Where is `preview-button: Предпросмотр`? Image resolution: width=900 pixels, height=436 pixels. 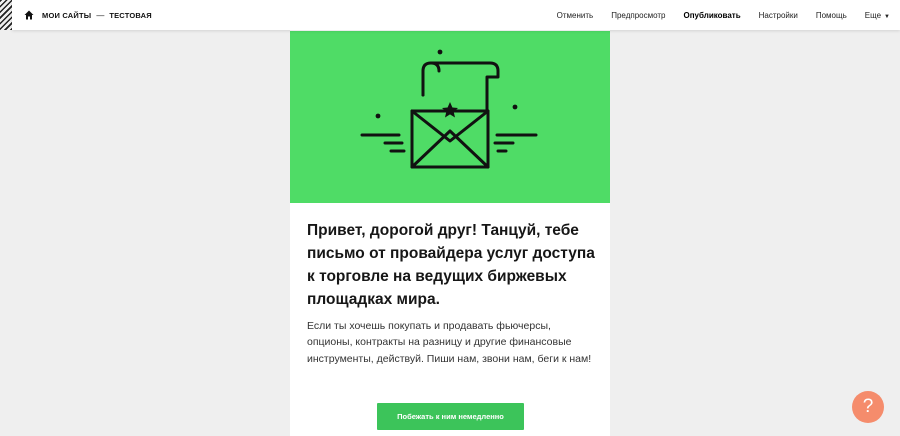 preview-button: Предпросмотр is located at coordinates (638, 15).